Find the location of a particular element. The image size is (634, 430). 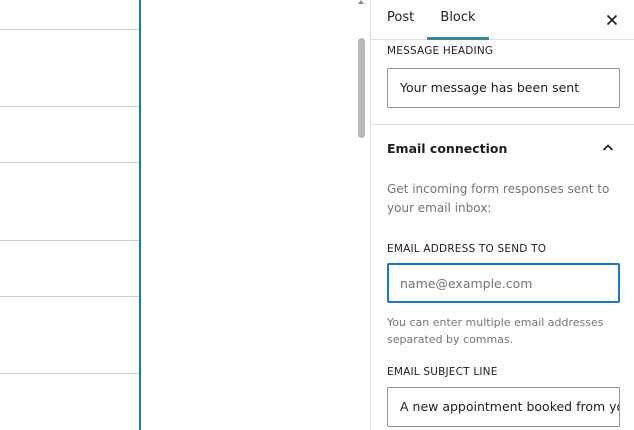

active-tab-indicator is located at coordinates (458, 38).